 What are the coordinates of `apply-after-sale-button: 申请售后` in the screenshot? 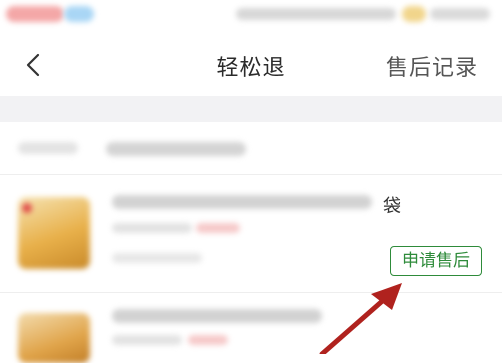 It's located at (436, 261).